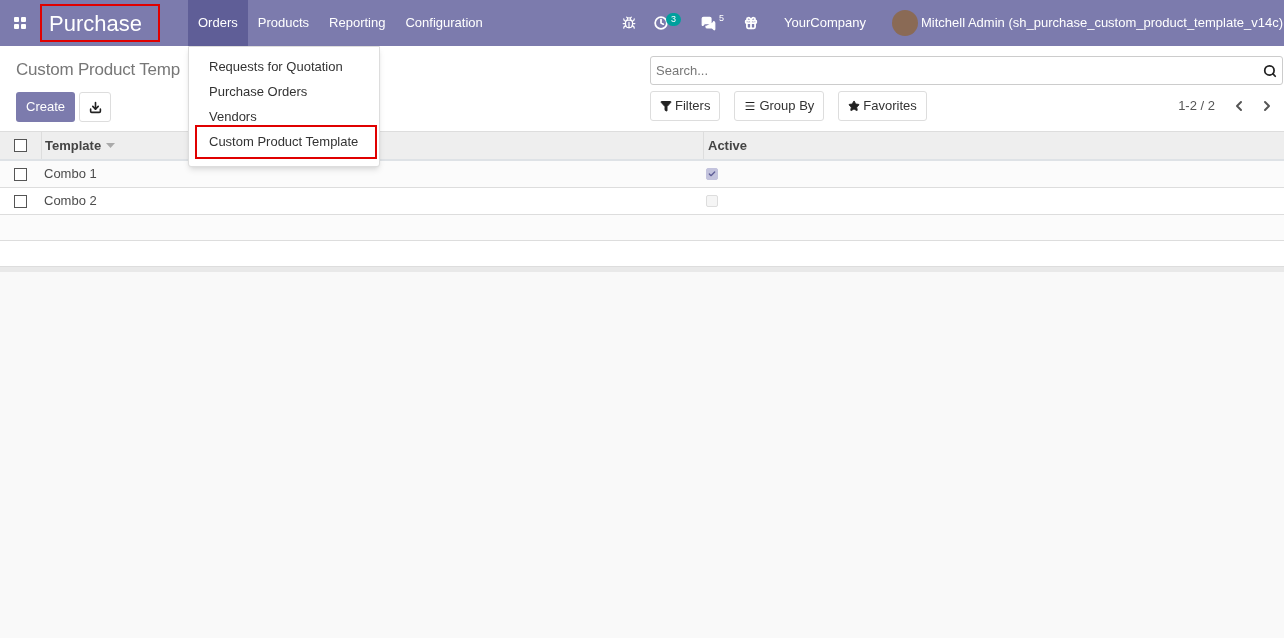  I want to click on menu-tab: Products, so click(283, 23).